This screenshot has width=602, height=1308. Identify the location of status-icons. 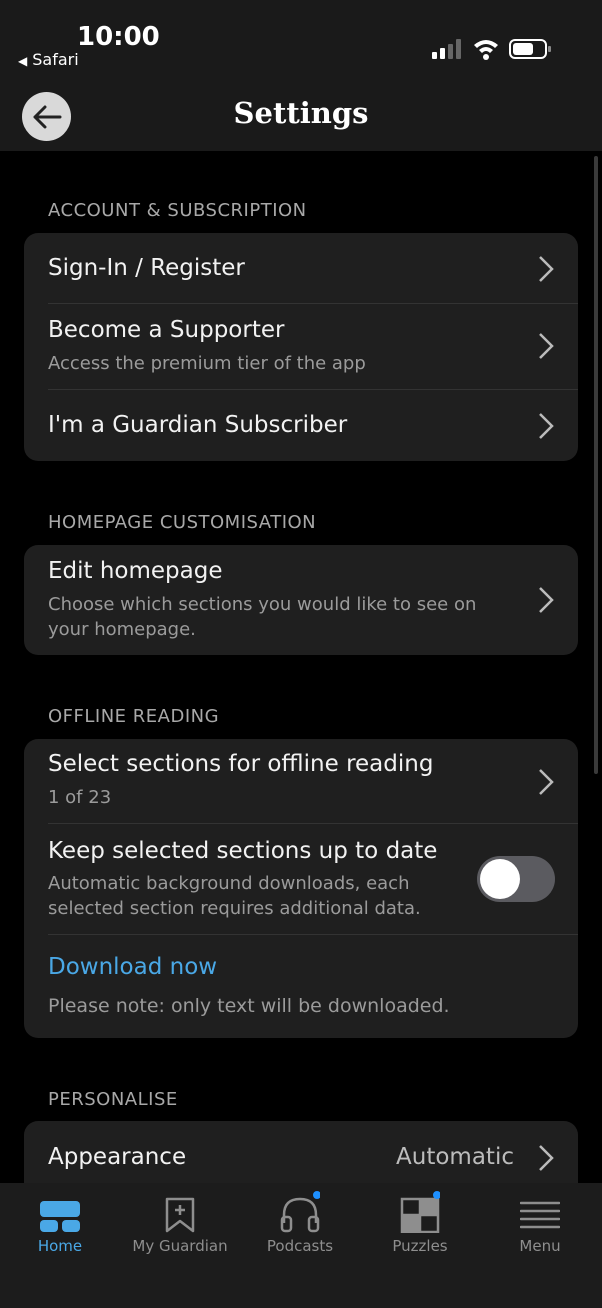
(491, 49).